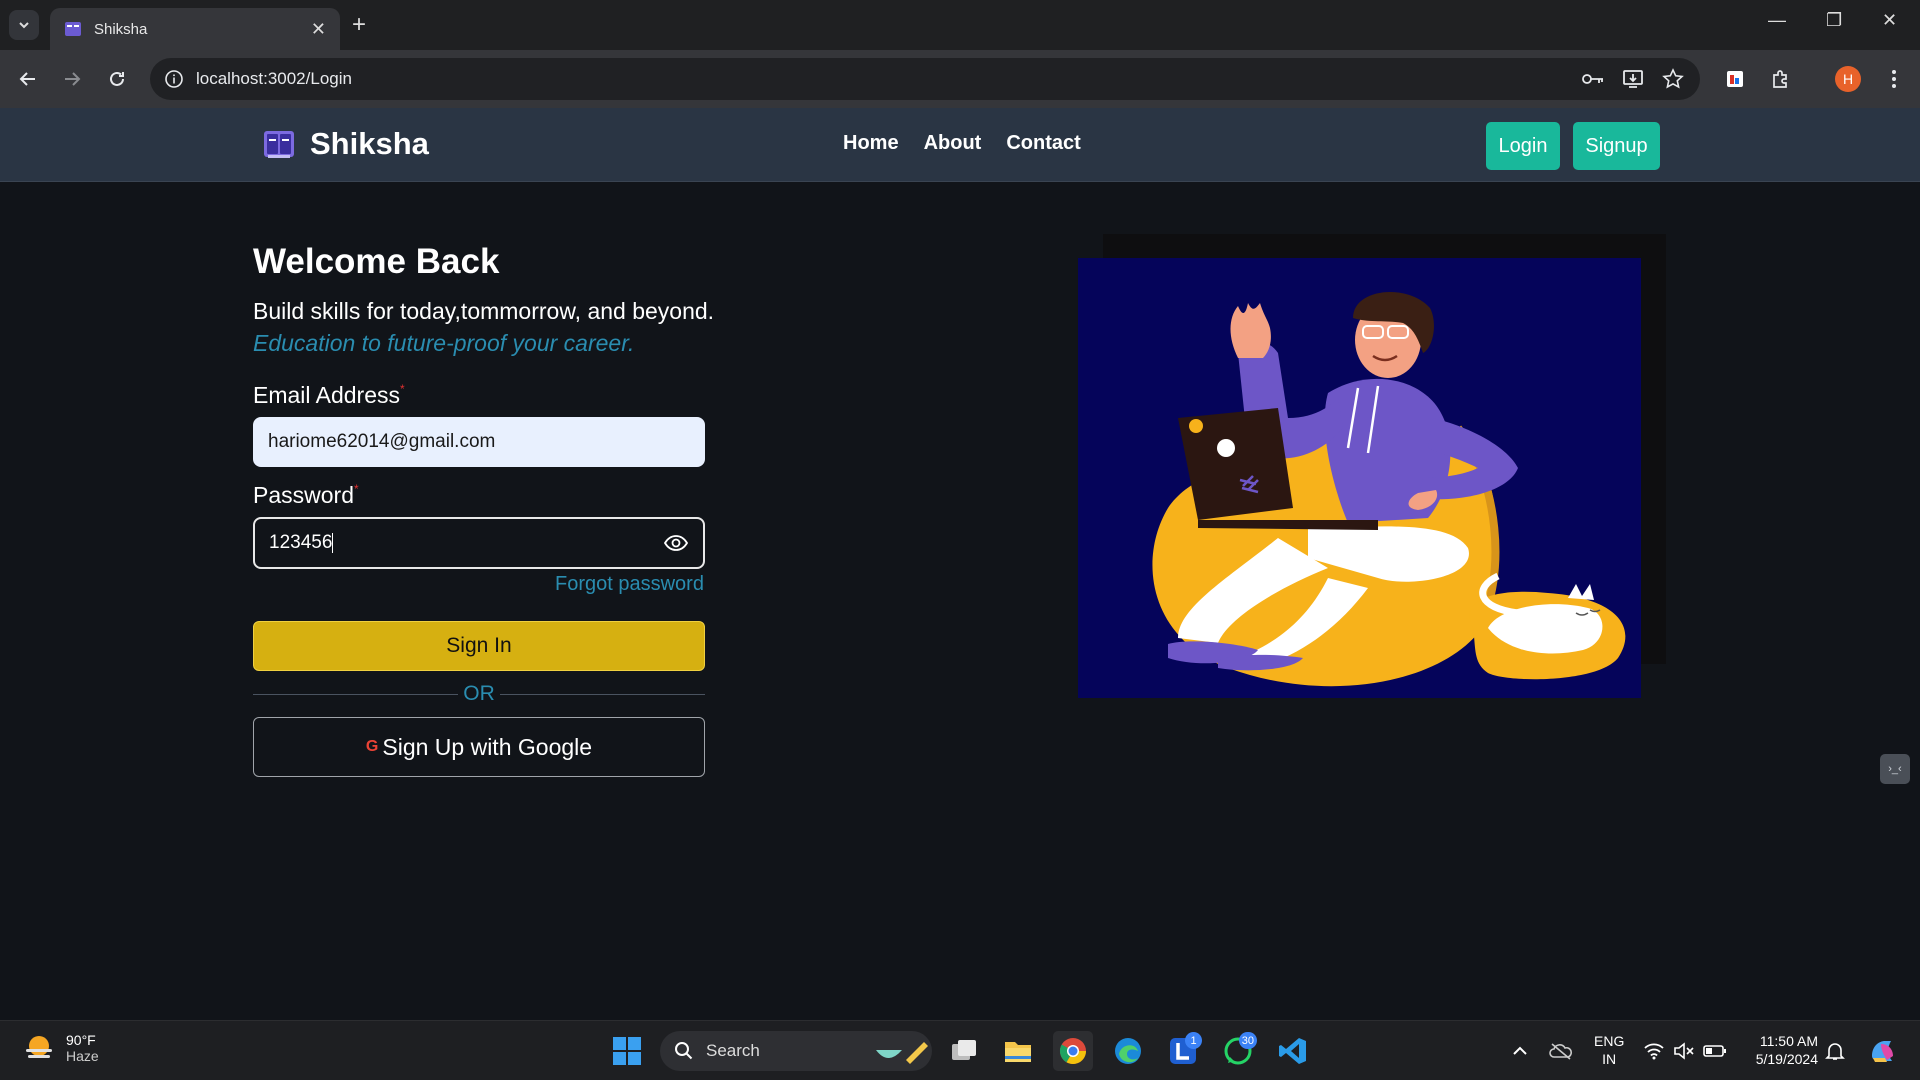 The height and width of the screenshot is (1080, 1920). Describe the element at coordinates (372, 746) in the screenshot. I see `google-icon: G` at that location.